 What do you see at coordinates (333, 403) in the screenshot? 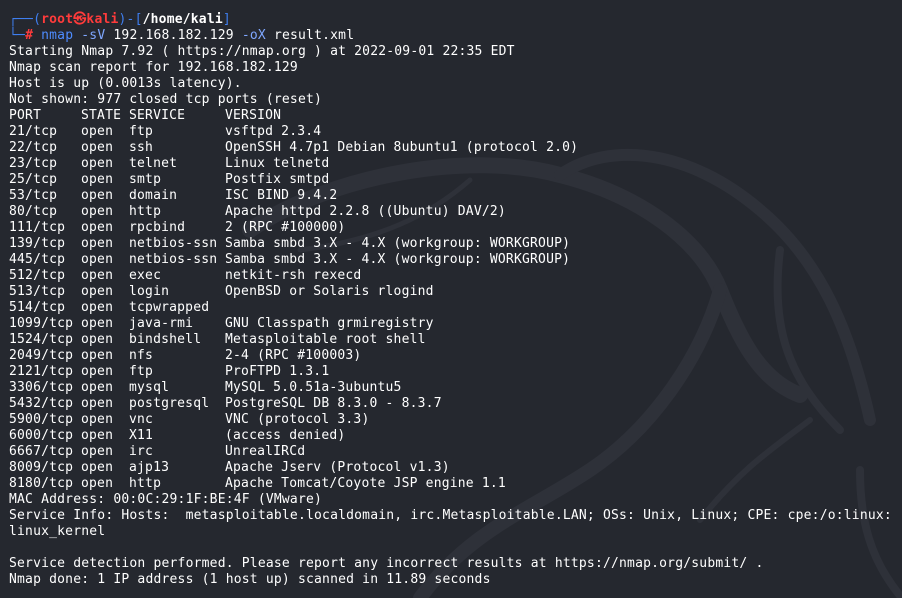
I see `row-version: PostgreSQL DB 8.3.0 - 8.3.7` at bounding box center [333, 403].